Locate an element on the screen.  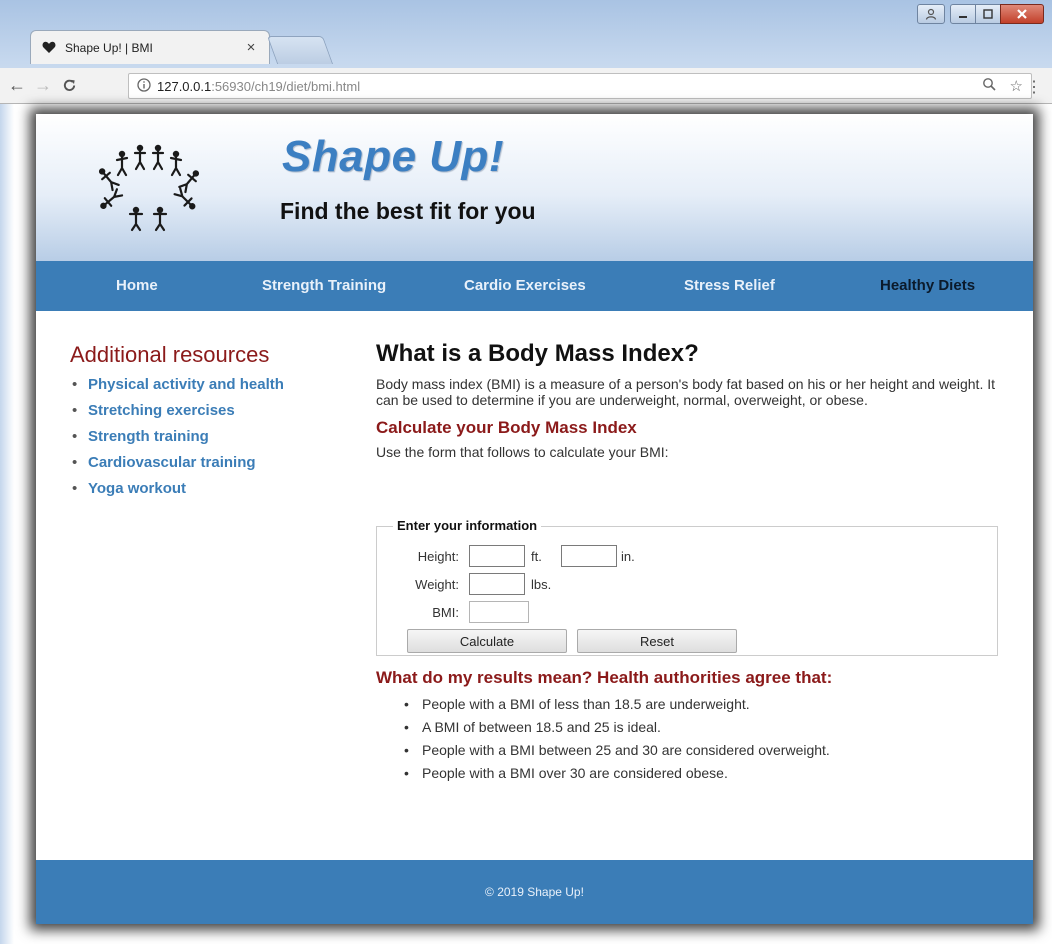
footer-copyright: © 2019 Shape Up! is located at coordinates (534, 892).